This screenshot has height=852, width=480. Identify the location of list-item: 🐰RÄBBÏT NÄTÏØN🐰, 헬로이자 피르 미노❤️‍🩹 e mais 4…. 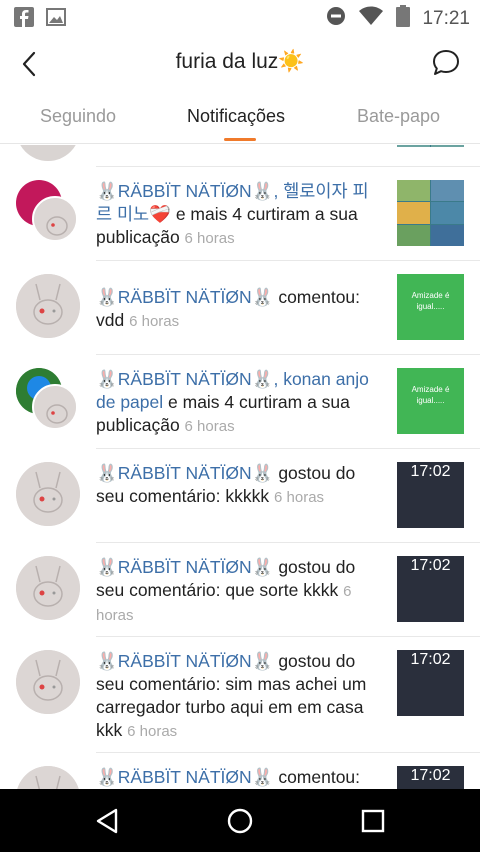
(240, 213).